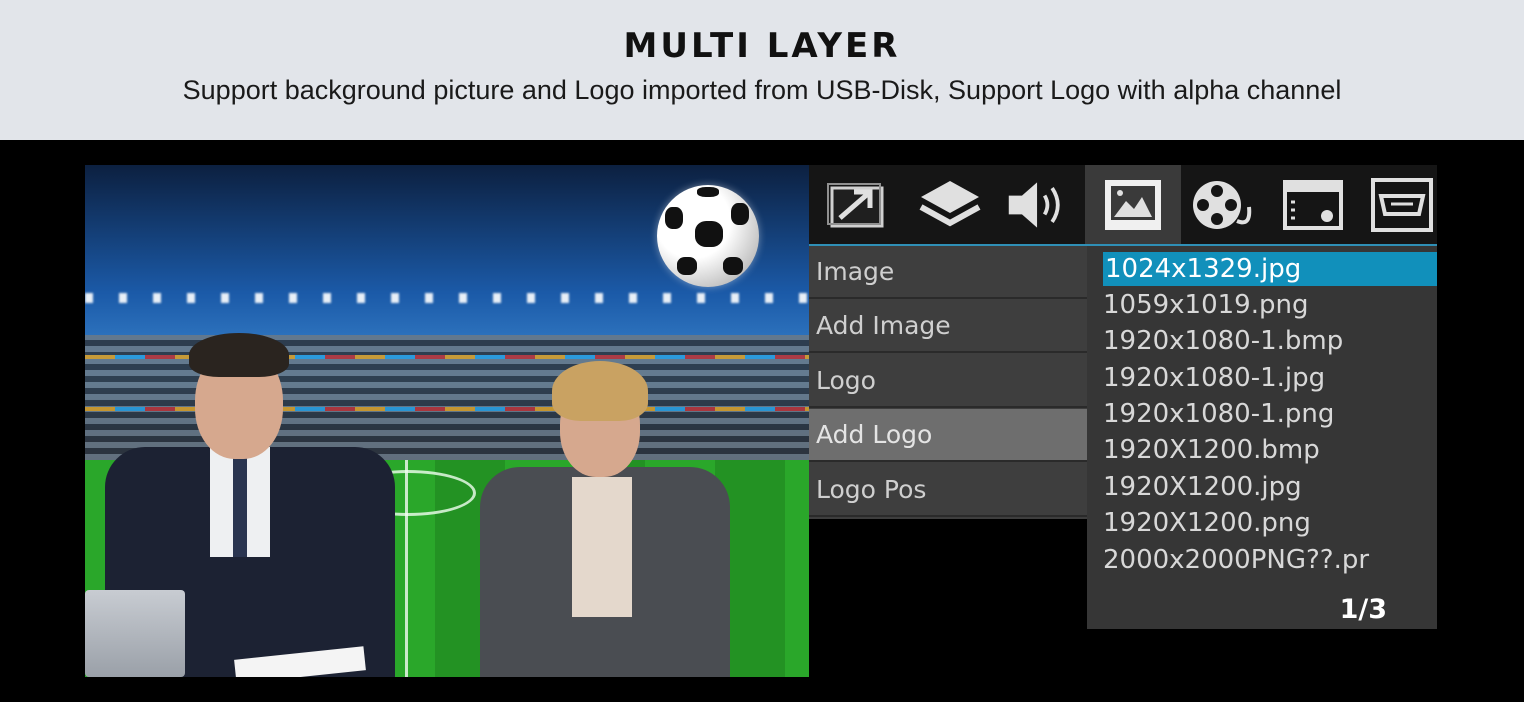  I want to click on window-settings-icon, so click(1314, 205).